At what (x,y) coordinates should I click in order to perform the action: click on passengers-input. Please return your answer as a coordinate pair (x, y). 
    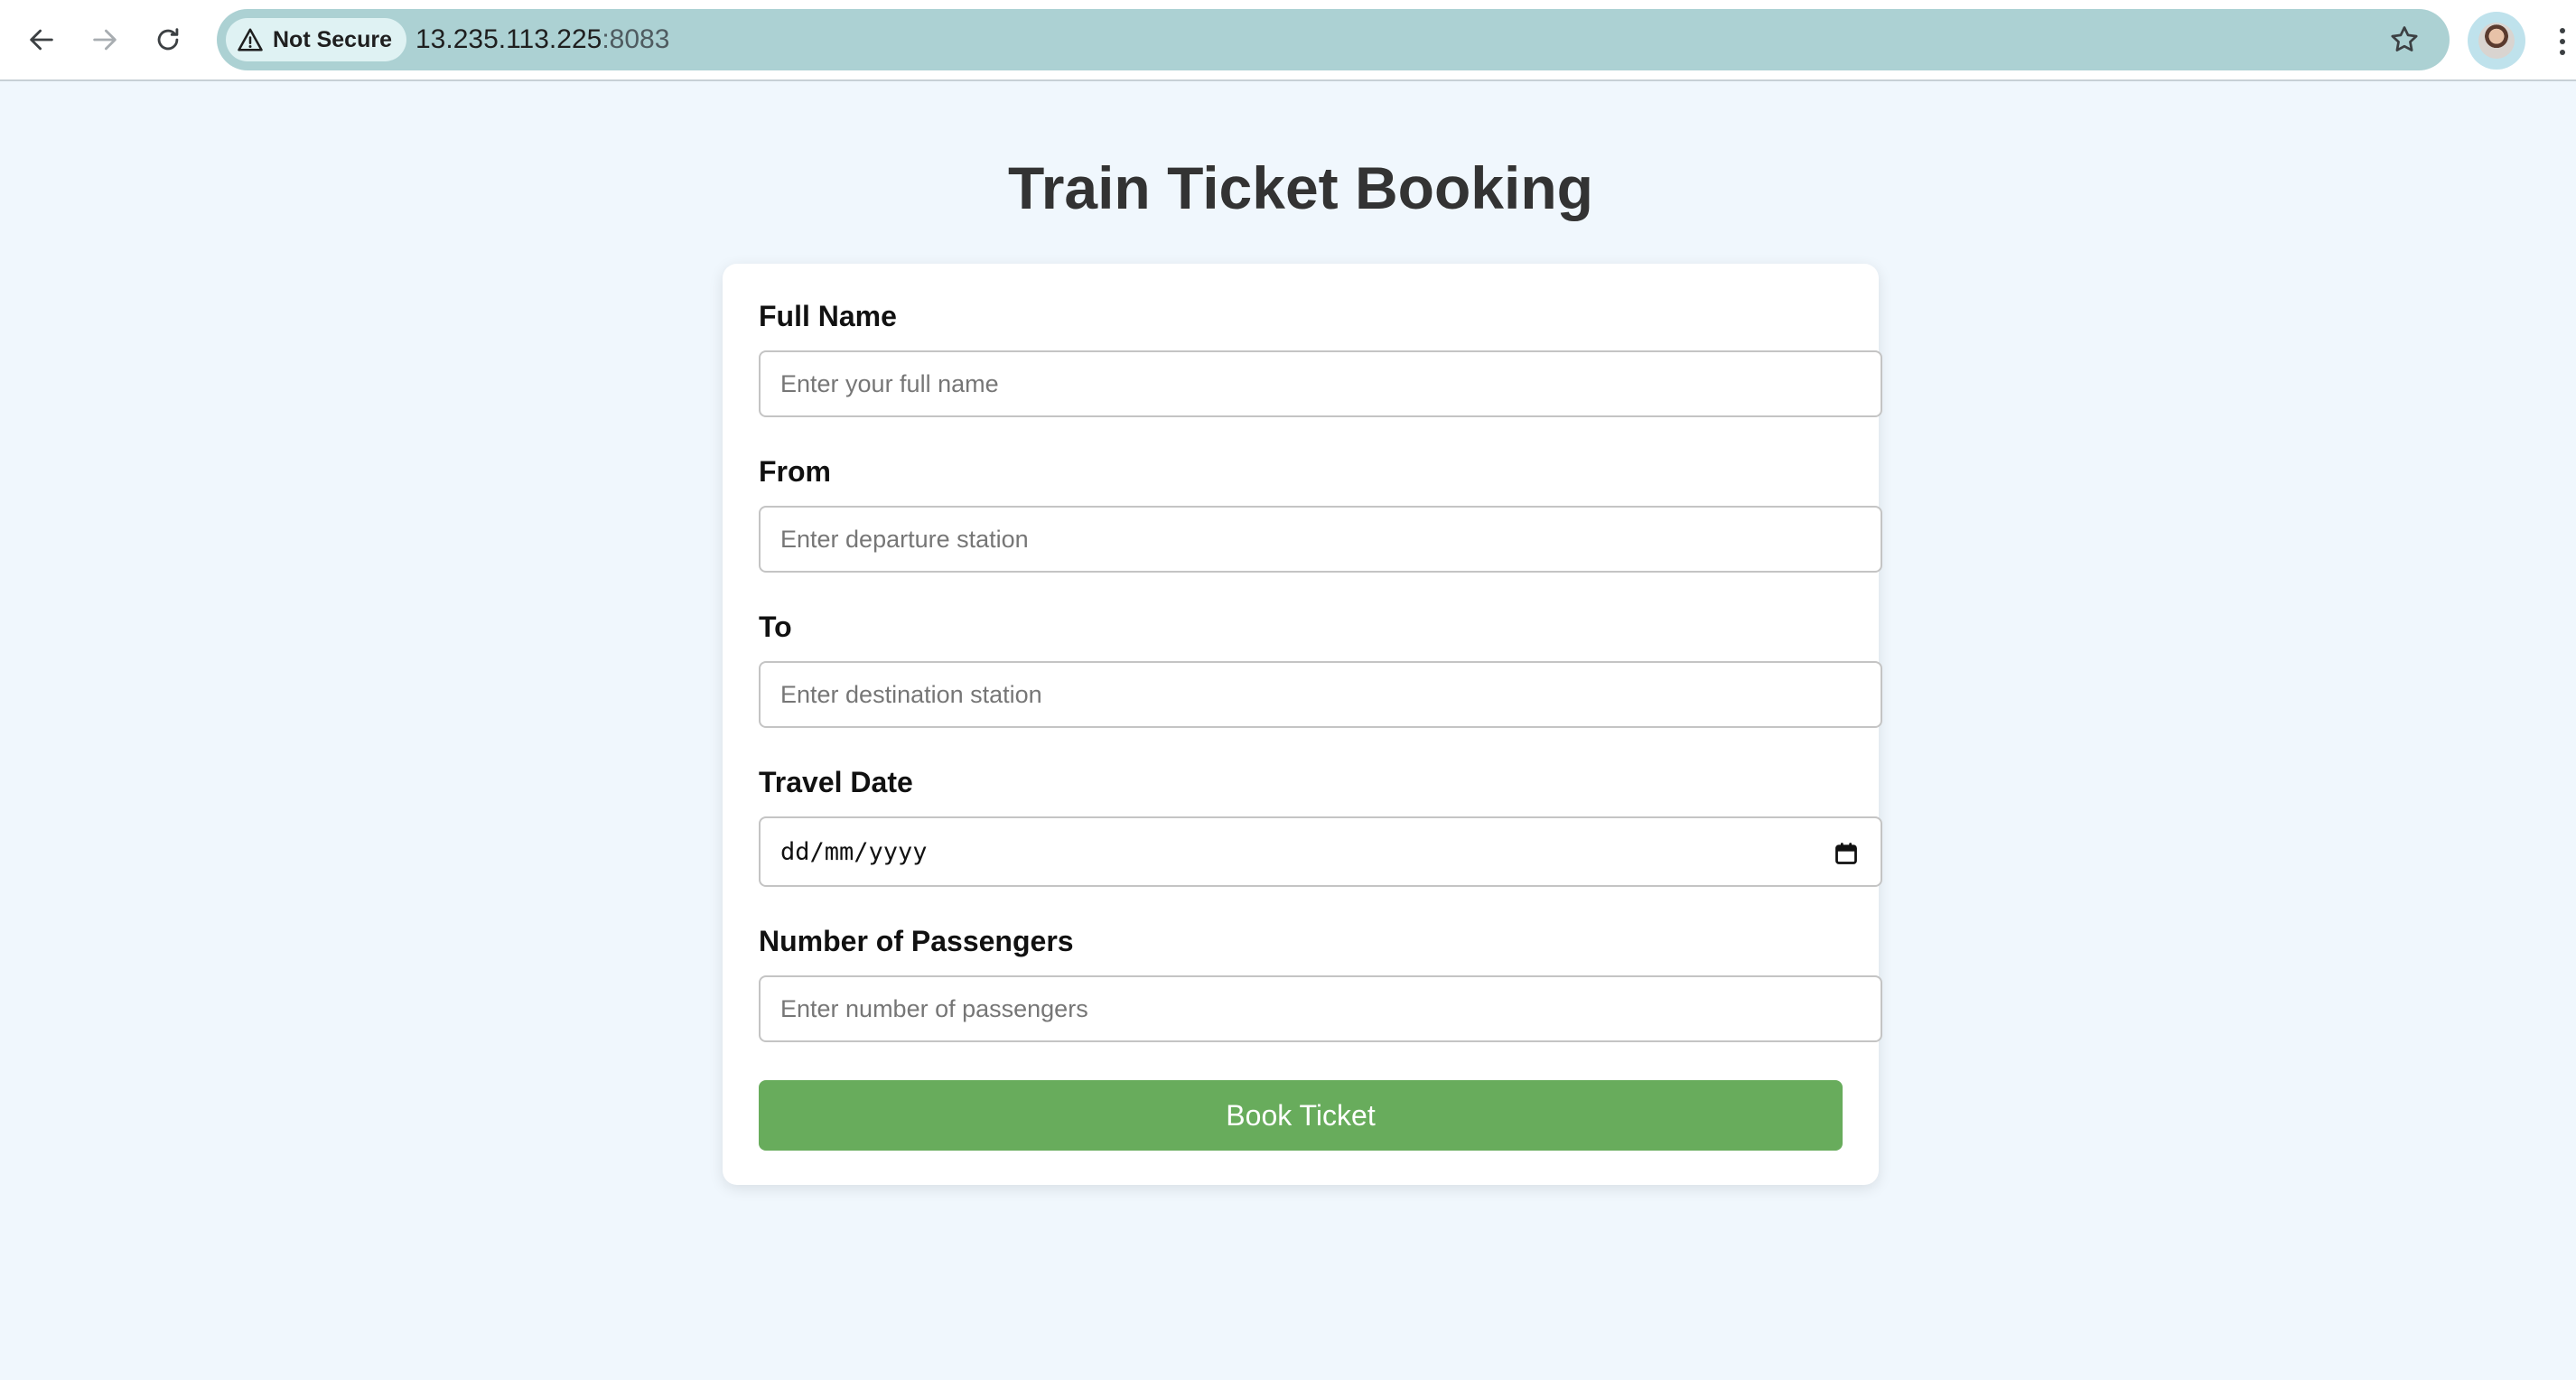
    Looking at the image, I should click on (1320, 1008).